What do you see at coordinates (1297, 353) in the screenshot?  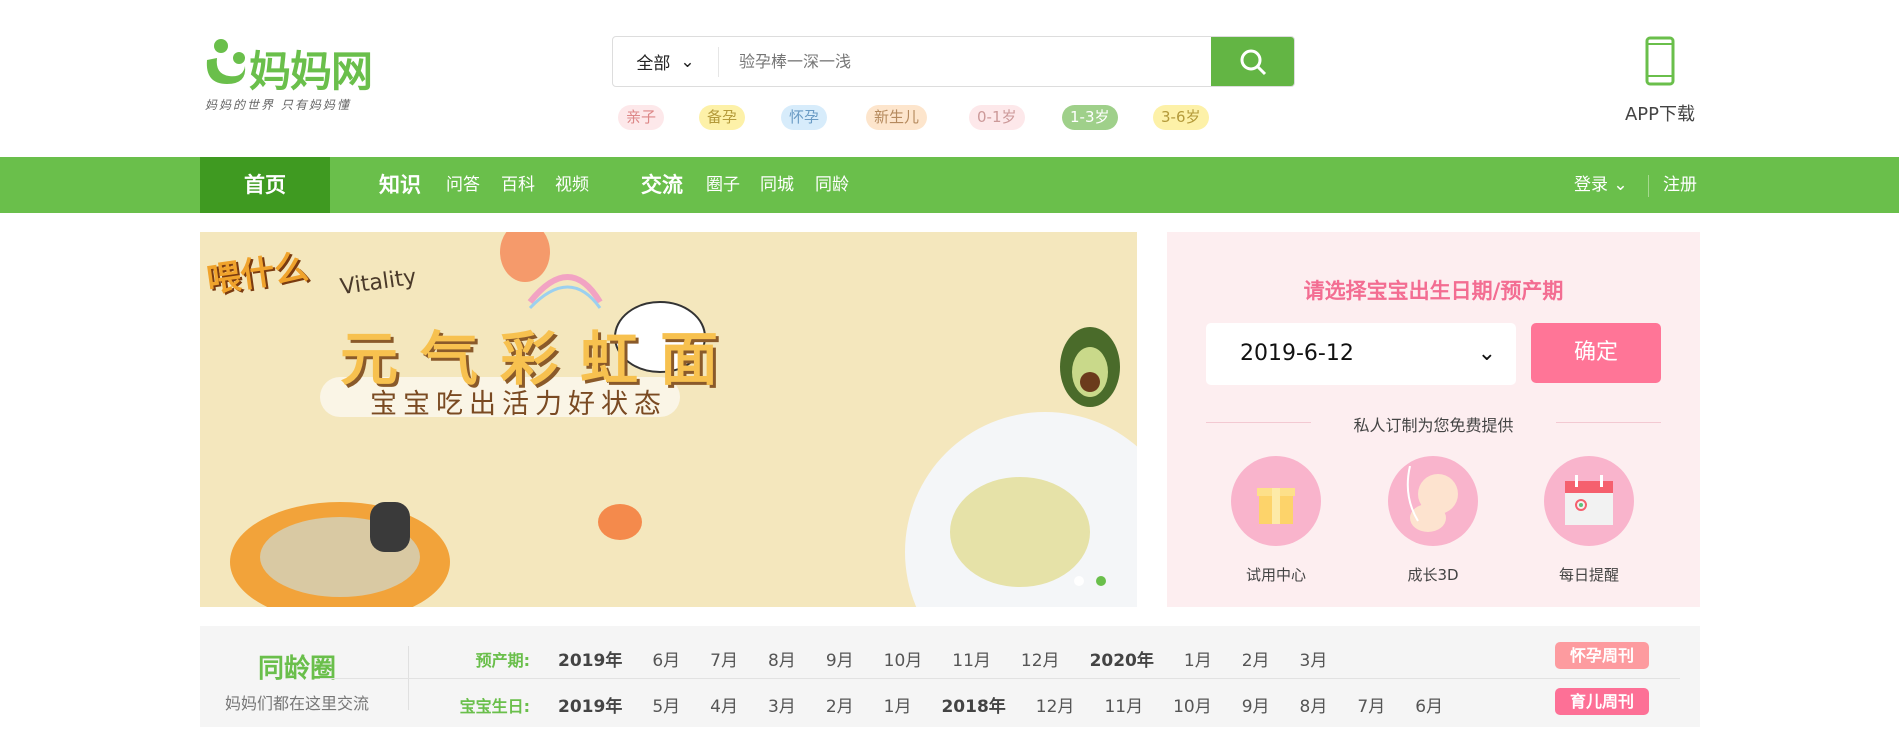 I see `date-value: 2019-6-12` at bounding box center [1297, 353].